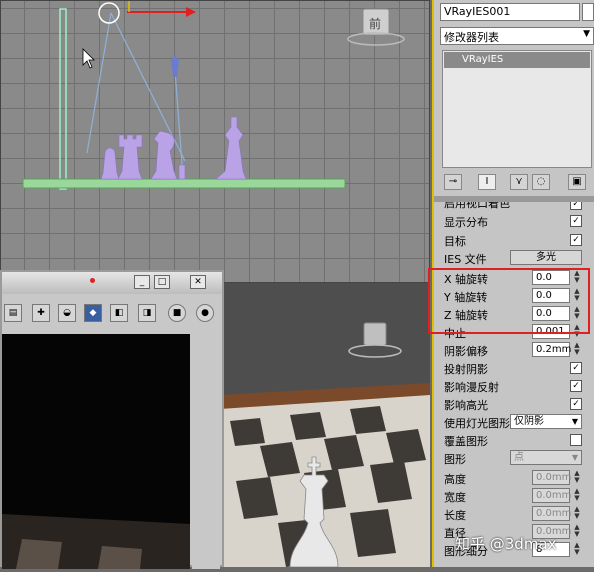  I want to click on param-label: IES 文件, so click(465, 259).